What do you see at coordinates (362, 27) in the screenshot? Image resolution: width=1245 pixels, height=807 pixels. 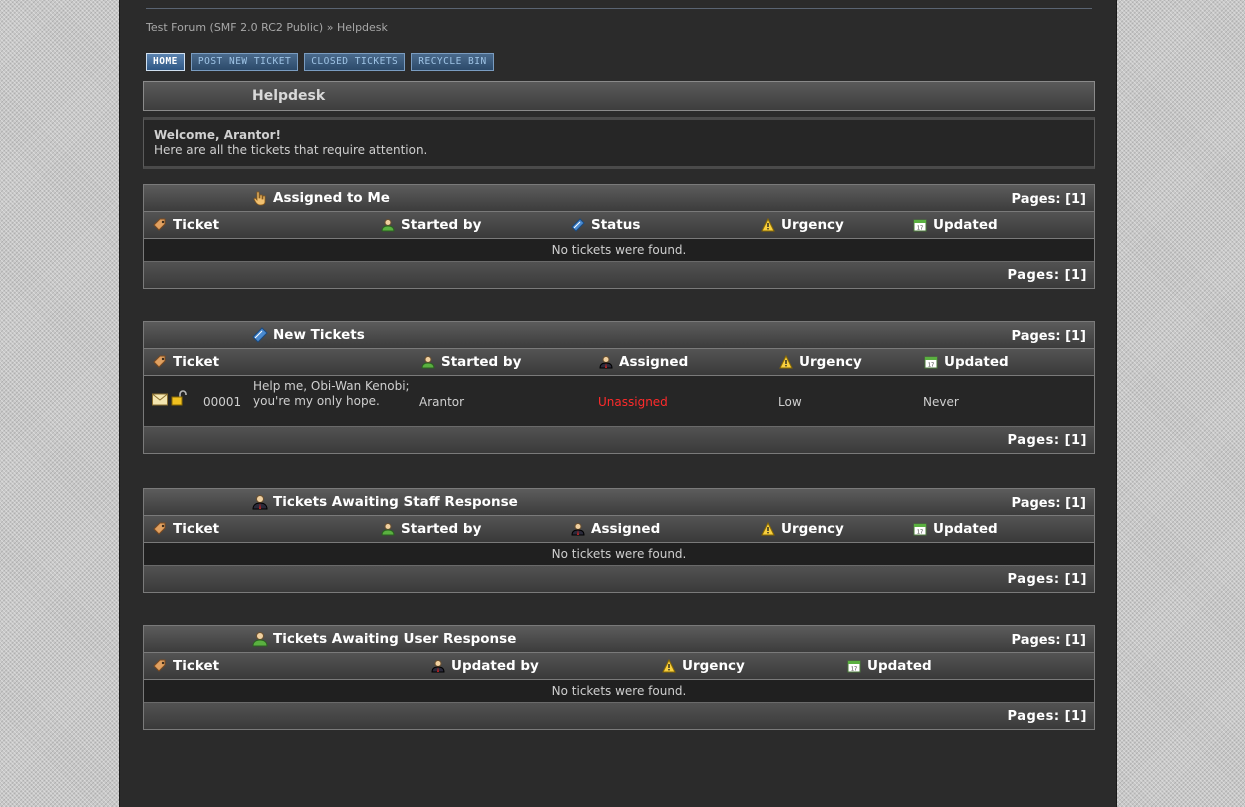 I see `breadcrumb-helpdesk-link: Helpdesk` at bounding box center [362, 27].